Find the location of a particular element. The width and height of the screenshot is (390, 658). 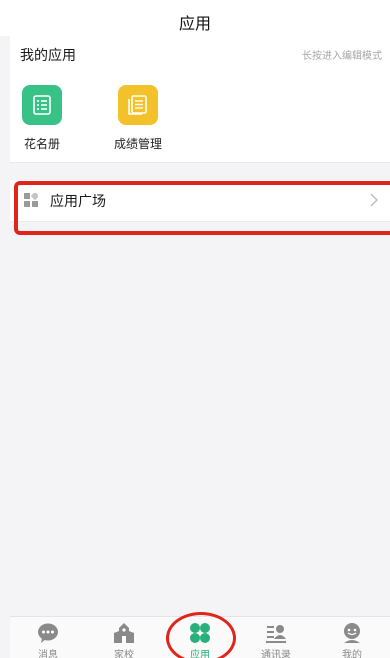

chevron-right-icon is located at coordinates (374, 199).